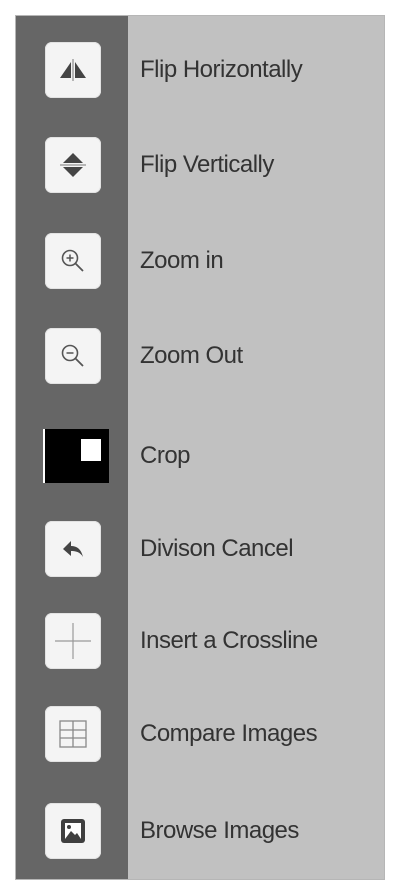  What do you see at coordinates (182, 260) in the screenshot?
I see `menu-item-label: Zoom in` at bounding box center [182, 260].